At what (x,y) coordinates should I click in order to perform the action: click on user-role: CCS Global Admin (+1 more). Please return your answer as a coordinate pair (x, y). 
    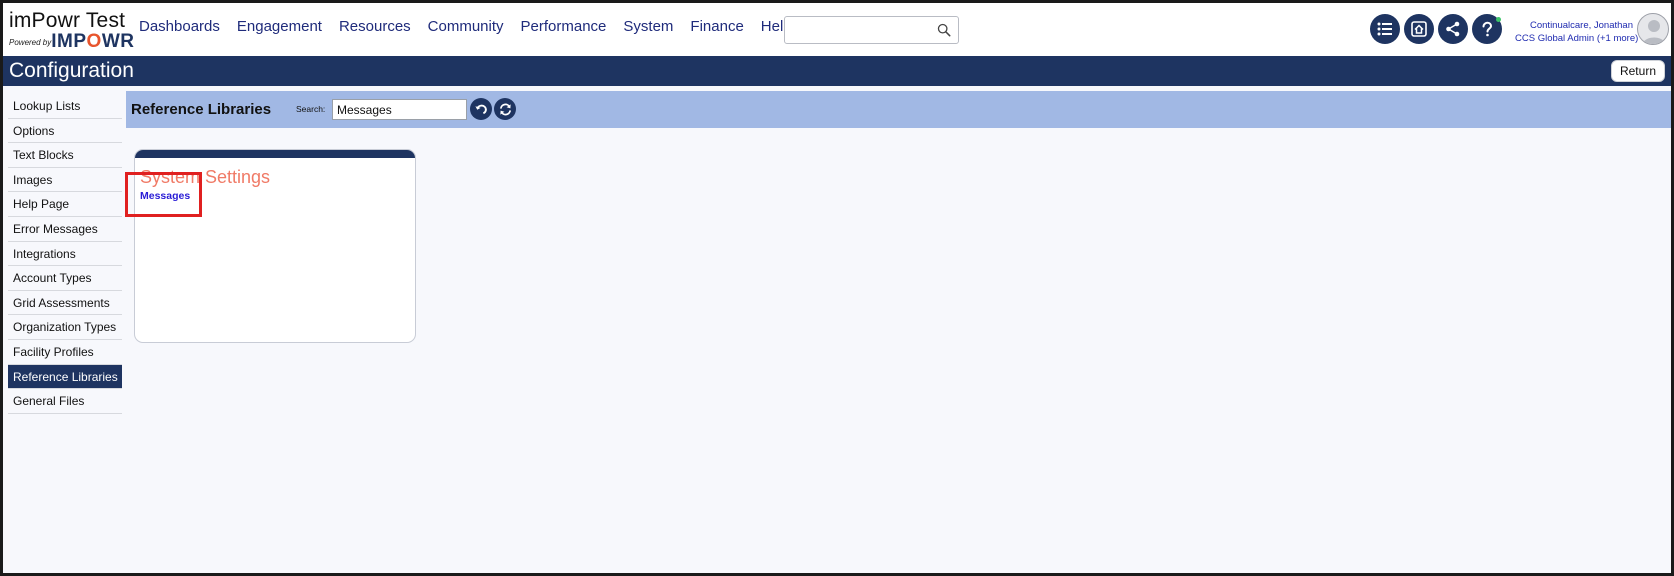
    Looking at the image, I should click on (1577, 38).